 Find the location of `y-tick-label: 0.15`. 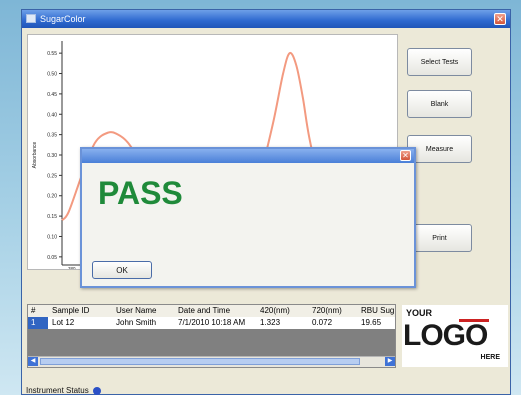

y-tick-label: 0.15 is located at coordinates (52, 217).